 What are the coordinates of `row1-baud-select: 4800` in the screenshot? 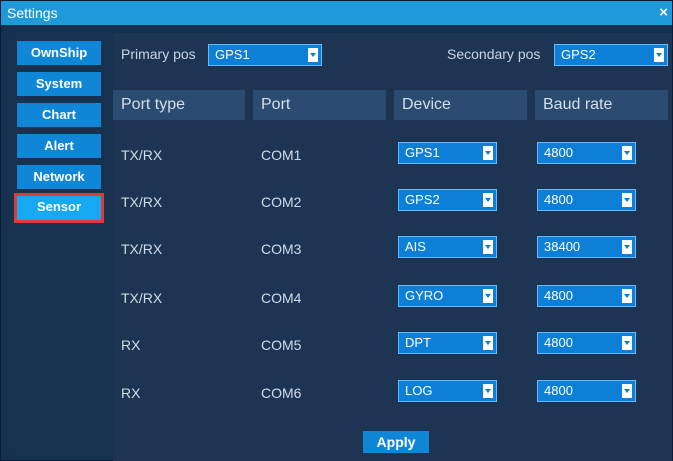 It's located at (586, 153).